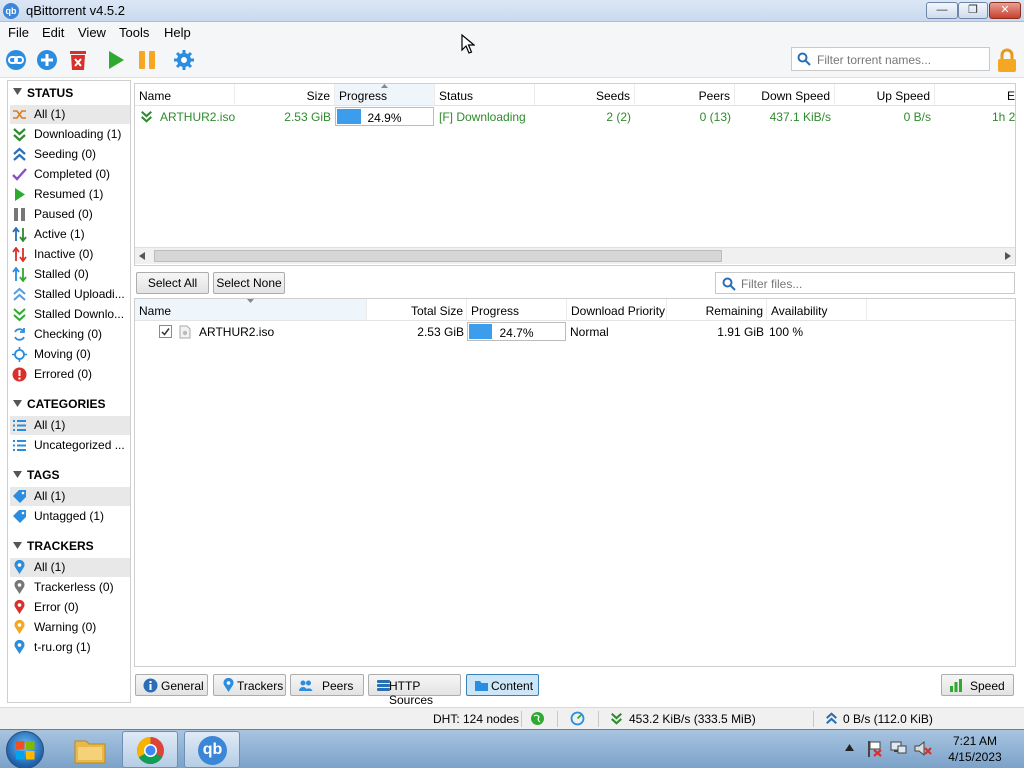 This screenshot has height=768, width=1024. What do you see at coordinates (134, 32) in the screenshot?
I see `menu-tools: Tools` at bounding box center [134, 32].